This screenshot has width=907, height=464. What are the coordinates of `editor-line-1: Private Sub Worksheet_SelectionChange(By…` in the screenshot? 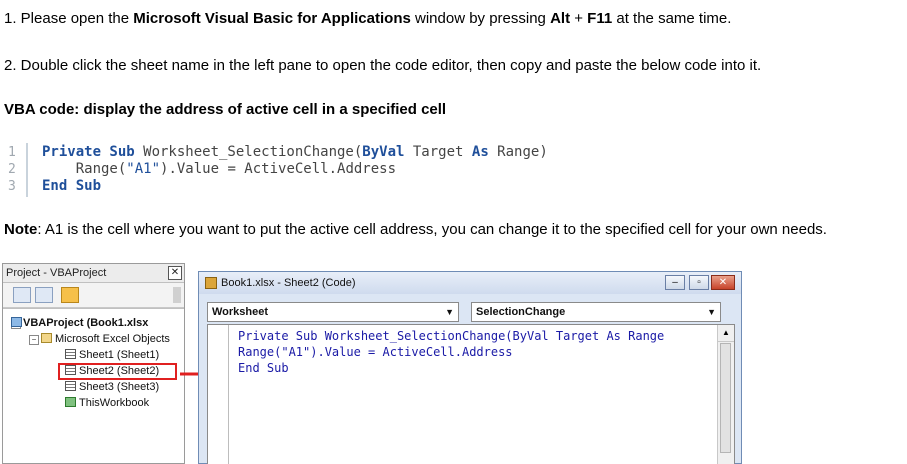 It's located at (451, 336).